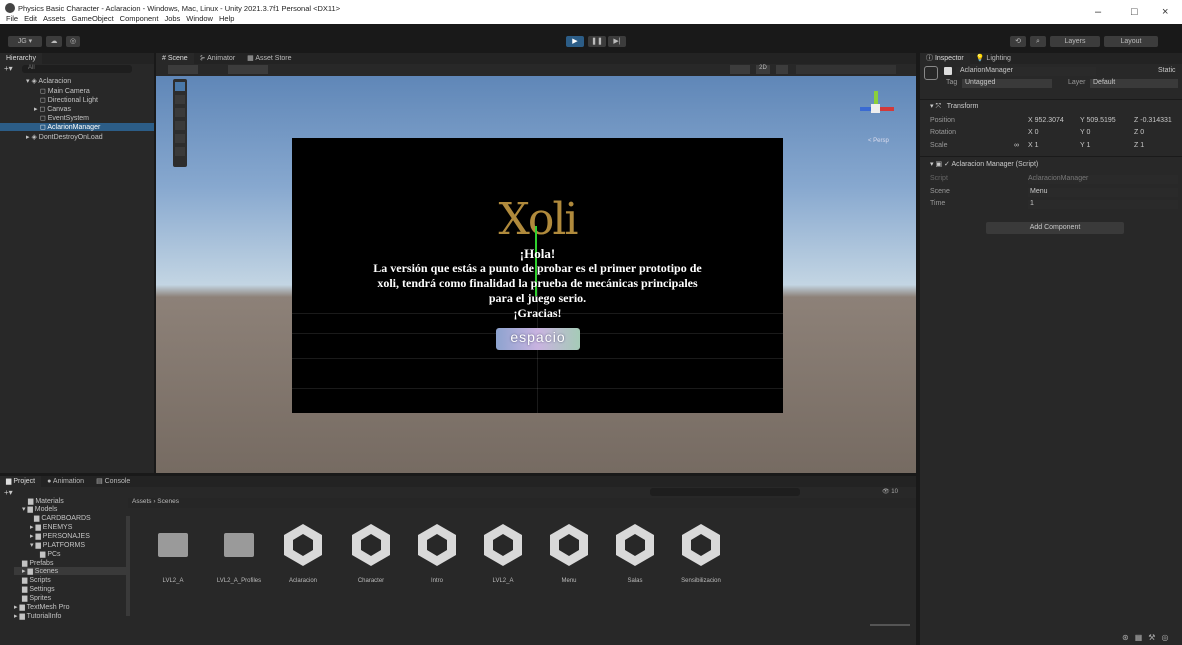 This screenshot has height=645, width=1182. Describe the element at coordinates (1085, 132) in the screenshot. I see `rotation-y-field: Y 0` at that location.